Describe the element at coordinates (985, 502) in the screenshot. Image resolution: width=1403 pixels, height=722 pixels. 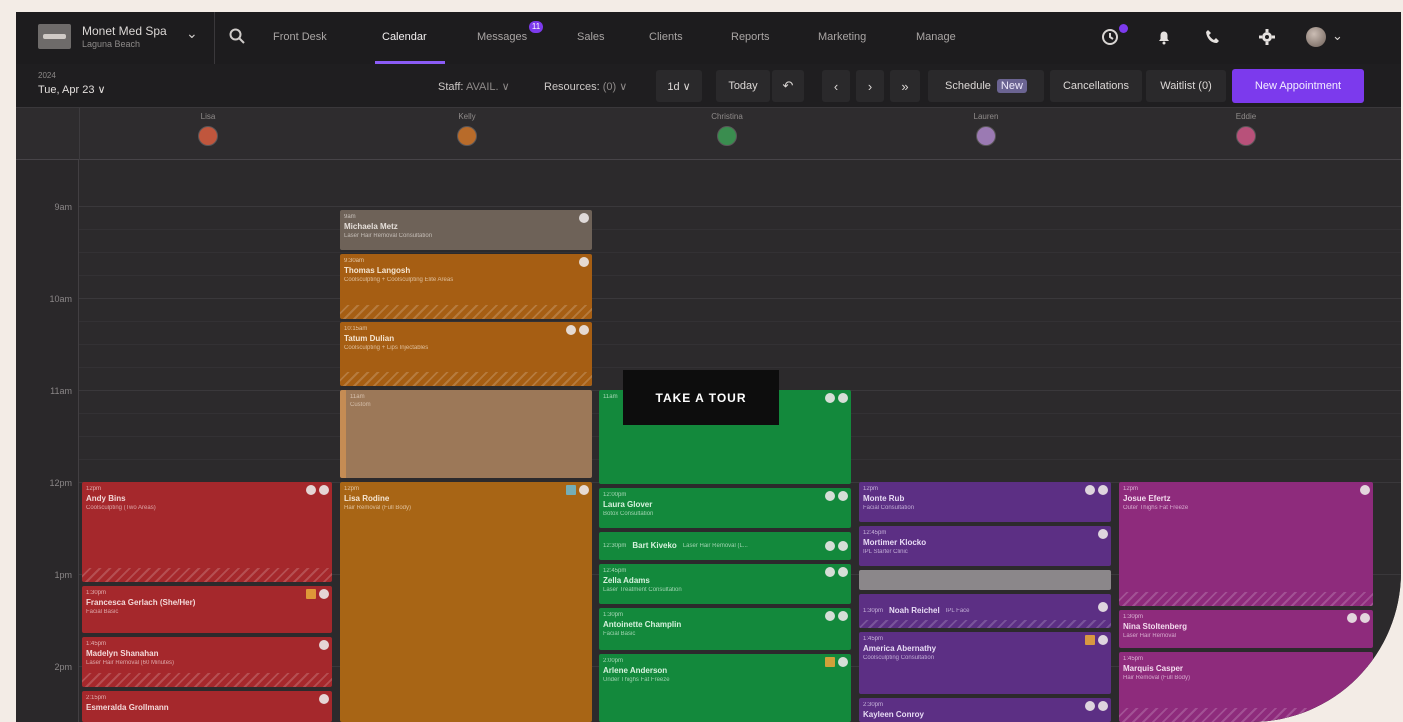
I see `appointment-card: 12pm Monte Rub Facial Consultation` at that location.